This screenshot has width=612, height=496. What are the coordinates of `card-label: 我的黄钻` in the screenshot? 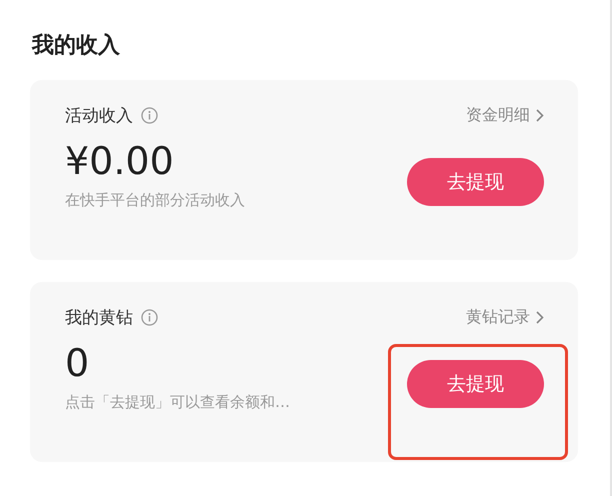 It's located at (99, 318).